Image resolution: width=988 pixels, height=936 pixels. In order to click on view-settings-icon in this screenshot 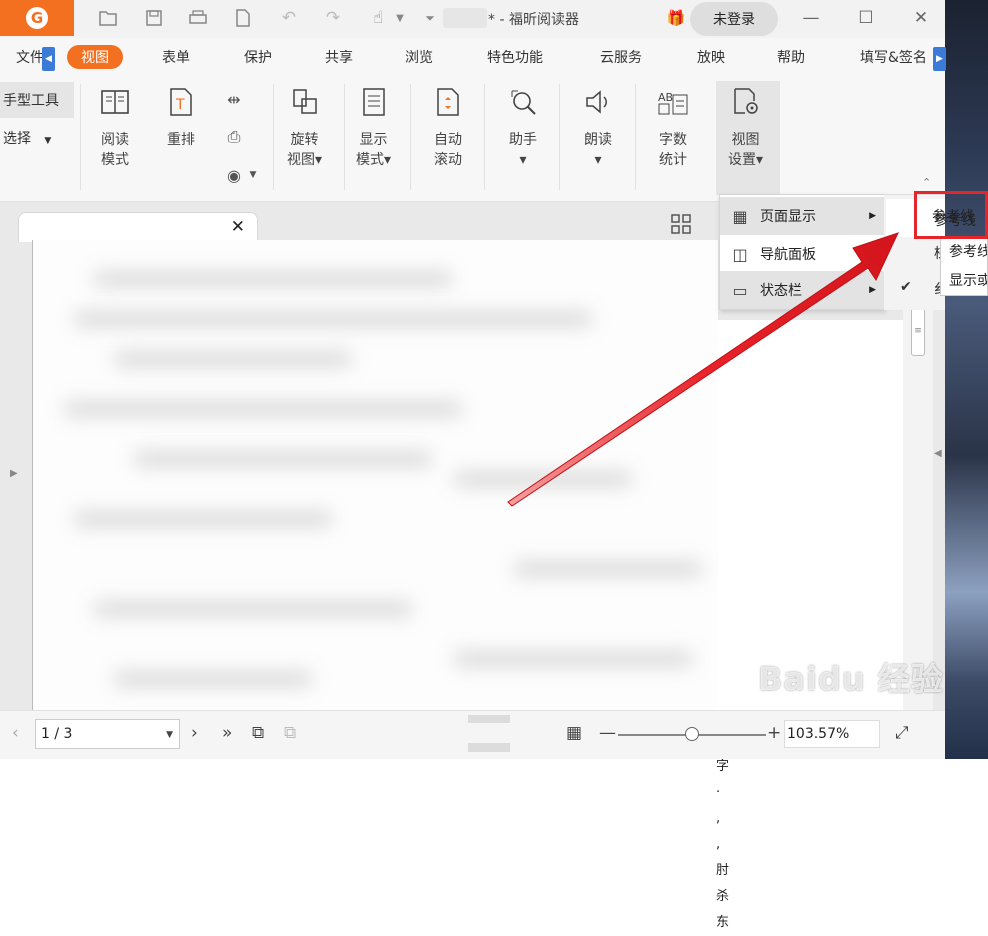, I will do `click(746, 102)`.